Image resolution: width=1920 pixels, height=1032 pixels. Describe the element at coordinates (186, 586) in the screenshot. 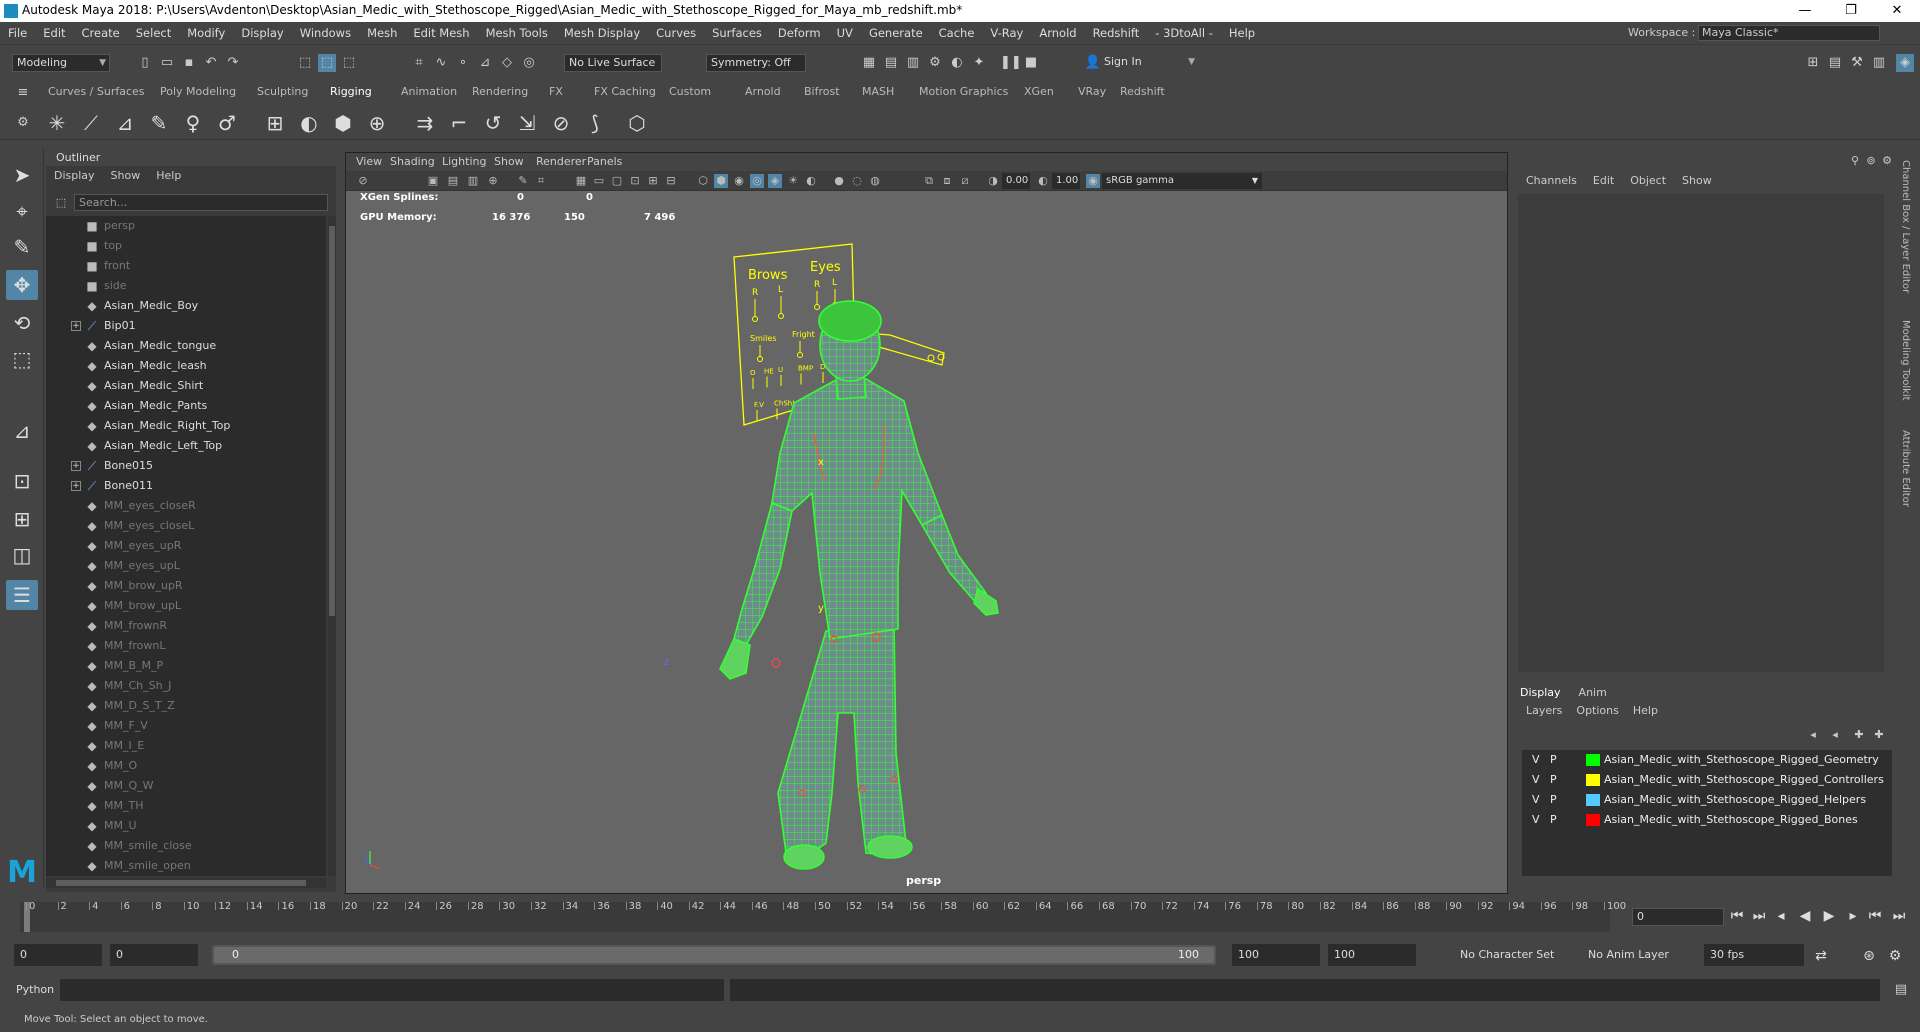

I see `outliner-item: ◆ MM_brow_upR` at that location.